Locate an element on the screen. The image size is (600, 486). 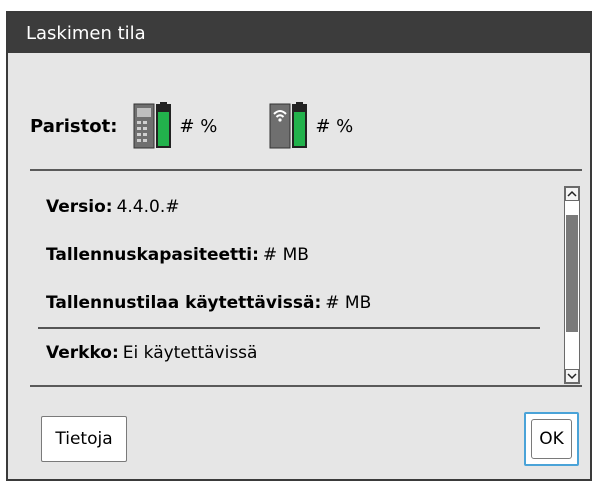
version-label: Versio: is located at coordinates (79, 207).